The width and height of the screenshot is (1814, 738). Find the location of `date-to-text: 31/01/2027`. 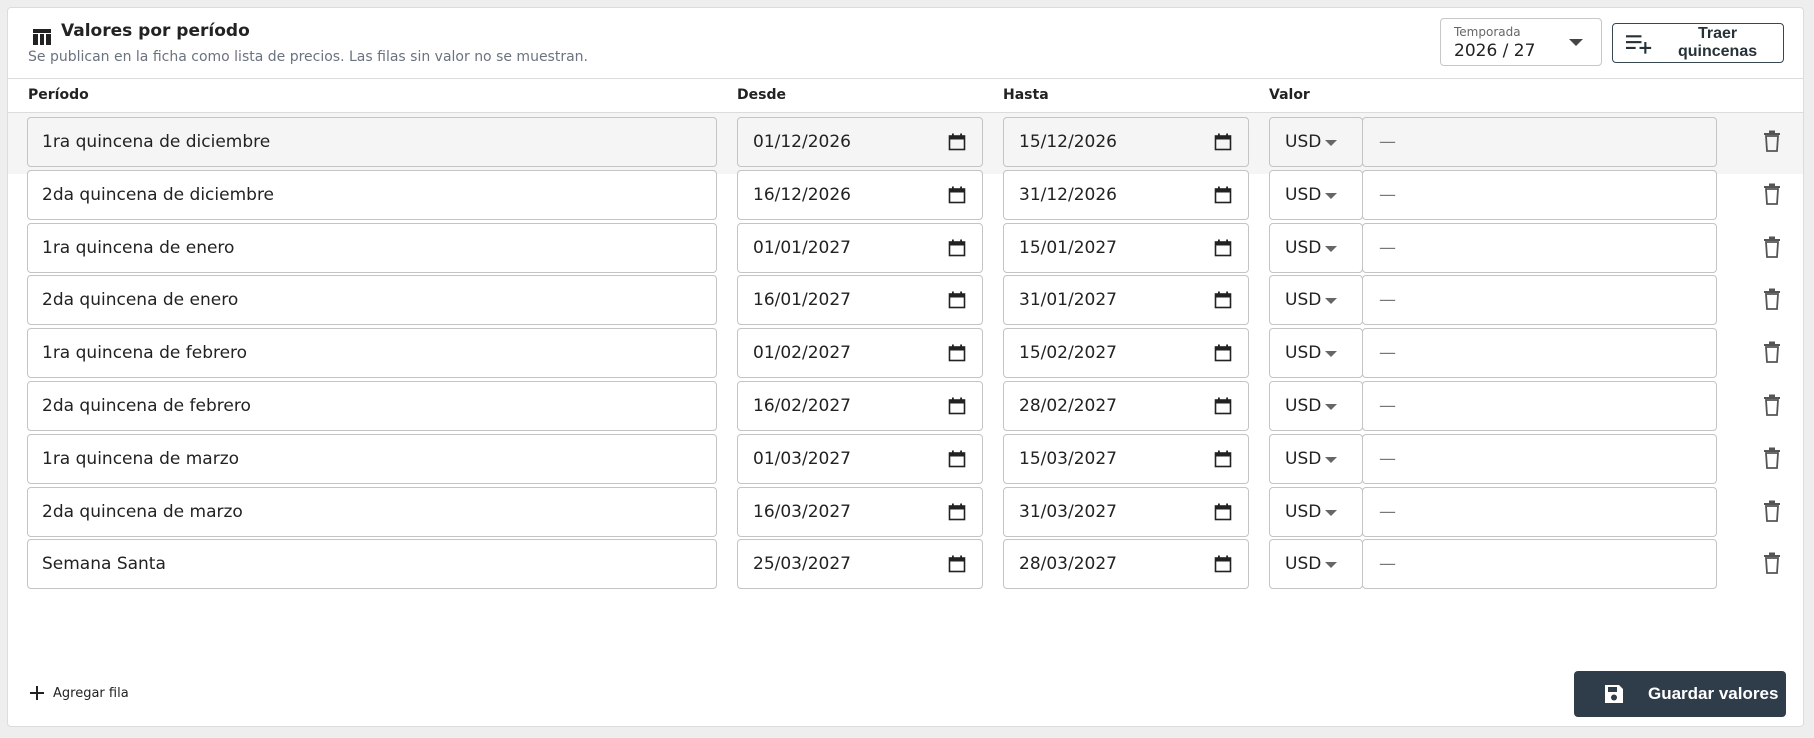

date-to-text: 31/01/2027 is located at coordinates (1068, 300).